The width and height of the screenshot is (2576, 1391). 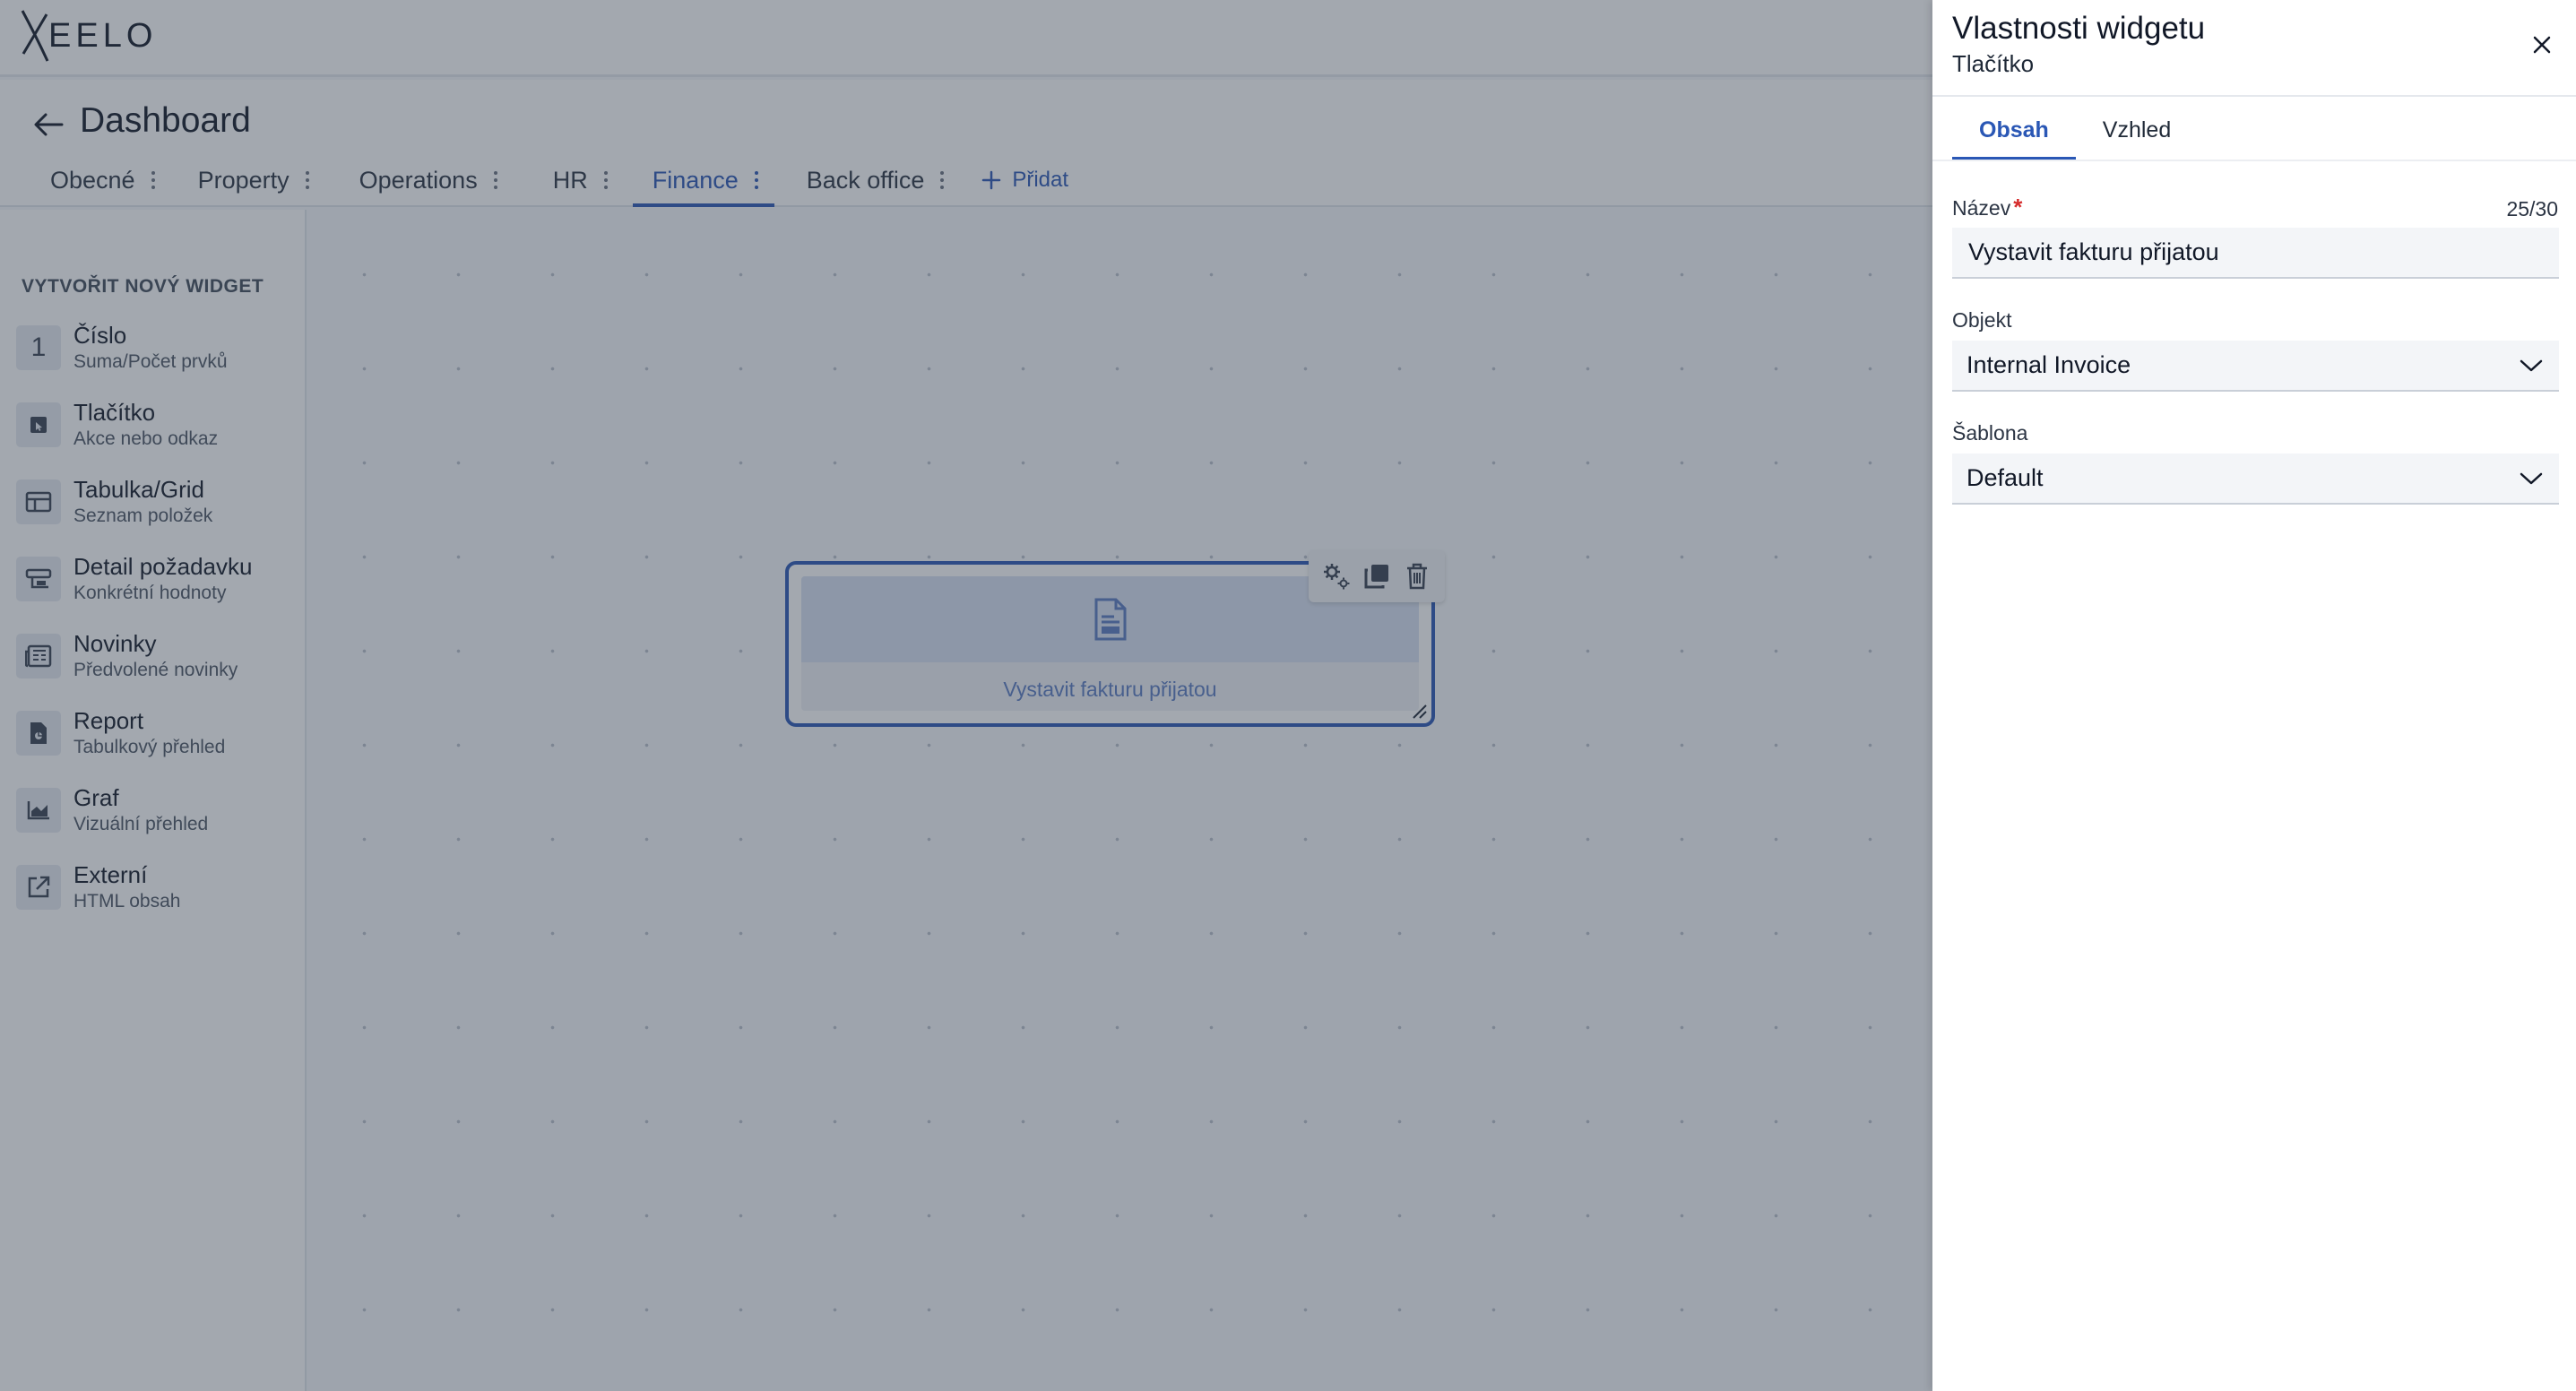 I want to click on object-select-value: Internal Invoice, so click(x=2049, y=364).